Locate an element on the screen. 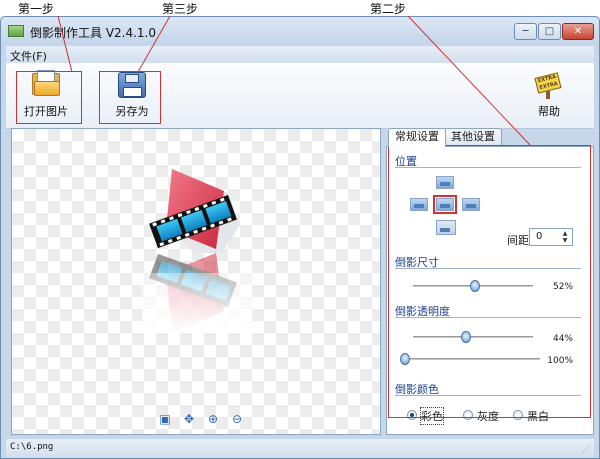 The height and width of the screenshot is (459, 600). help-sign-text: EXTRA EXTRA is located at coordinates (548, 83).